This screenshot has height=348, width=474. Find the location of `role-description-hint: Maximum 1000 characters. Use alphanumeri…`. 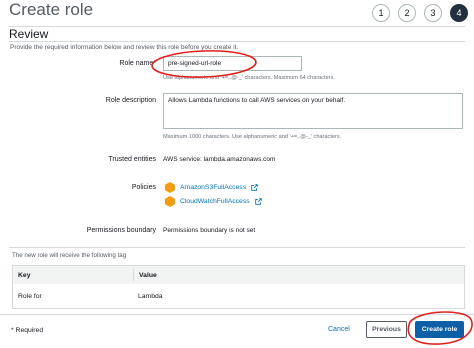

role-description-hint: Maximum 1000 characters. Use alphanumeri… is located at coordinates (252, 137).